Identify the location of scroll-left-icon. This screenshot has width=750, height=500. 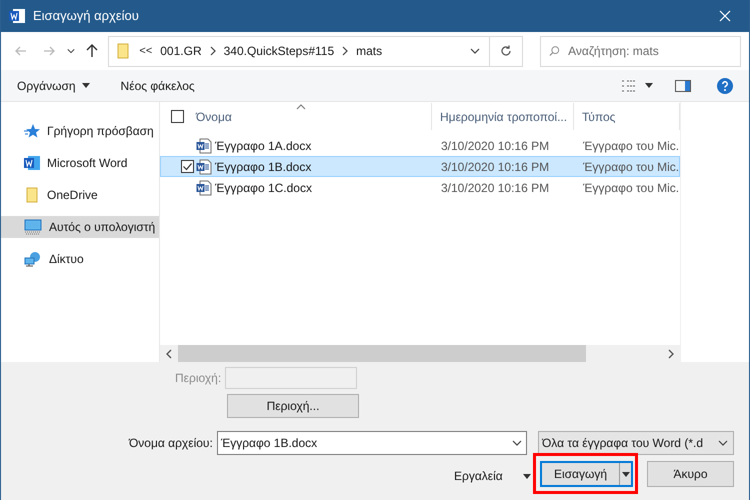
(169, 353).